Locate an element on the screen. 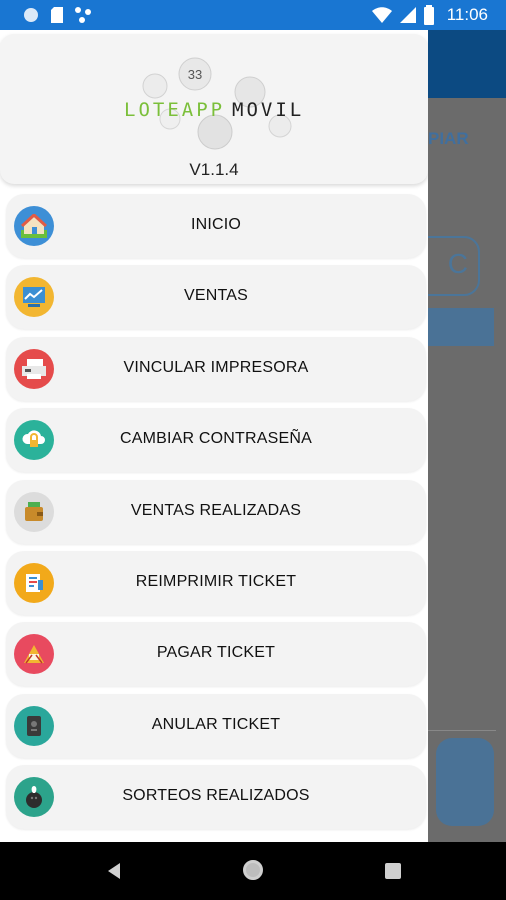 The height and width of the screenshot is (900, 506). menu-item-label: CAMBIAR CONTRASEÑA is located at coordinates (216, 439).